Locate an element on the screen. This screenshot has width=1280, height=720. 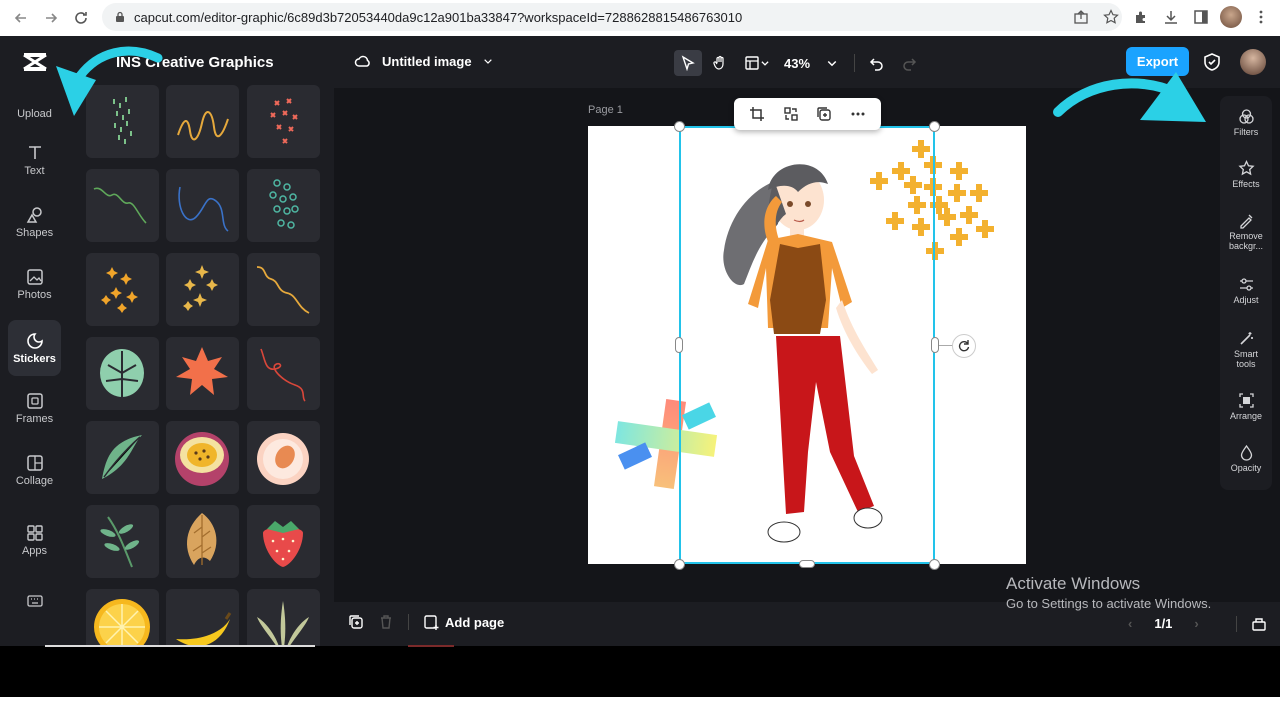
back-icon is located at coordinates (21, 18).